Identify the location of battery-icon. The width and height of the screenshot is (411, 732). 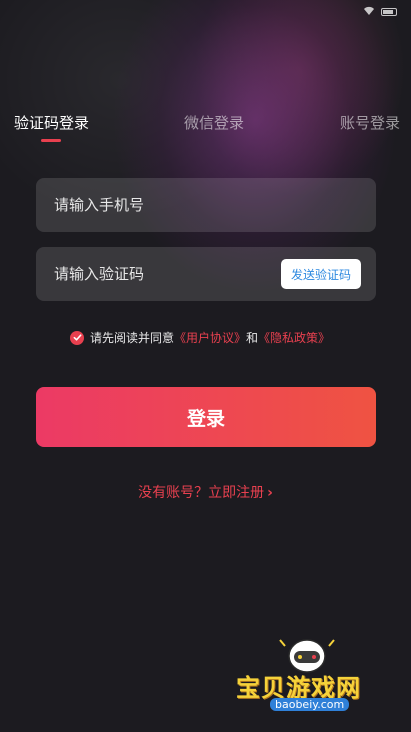
(389, 12).